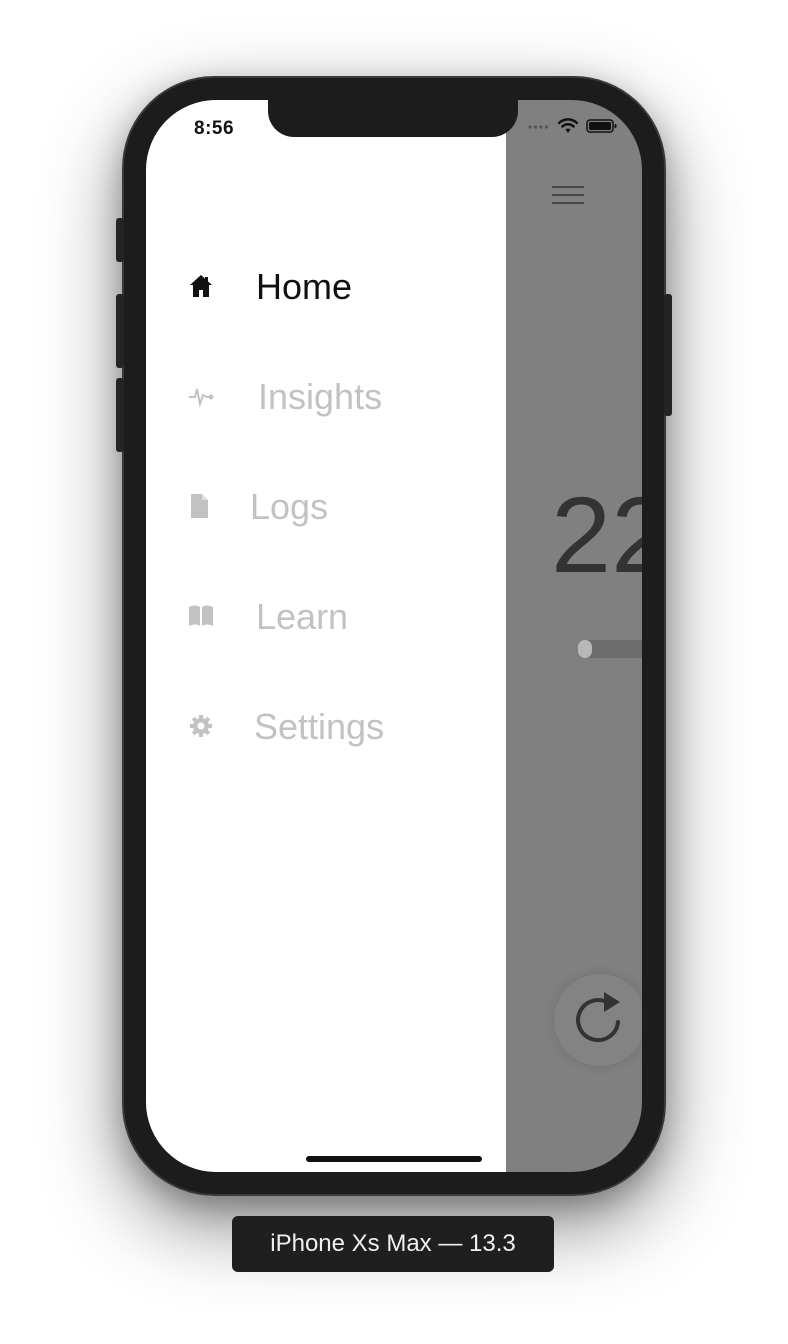 The image size is (788, 1344). What do you see at coordinates (585, 649) in the screenshot?
I see `slider-knob` at bounding box center [585, 649].